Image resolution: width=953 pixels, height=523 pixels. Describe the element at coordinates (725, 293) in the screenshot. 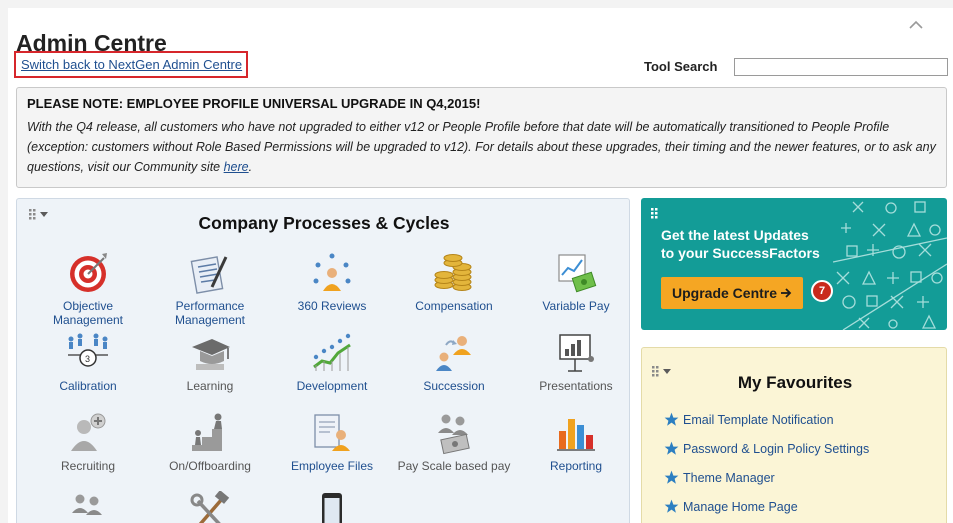

I see `upgrade-centre-label: Upgrade Centre` at that location.